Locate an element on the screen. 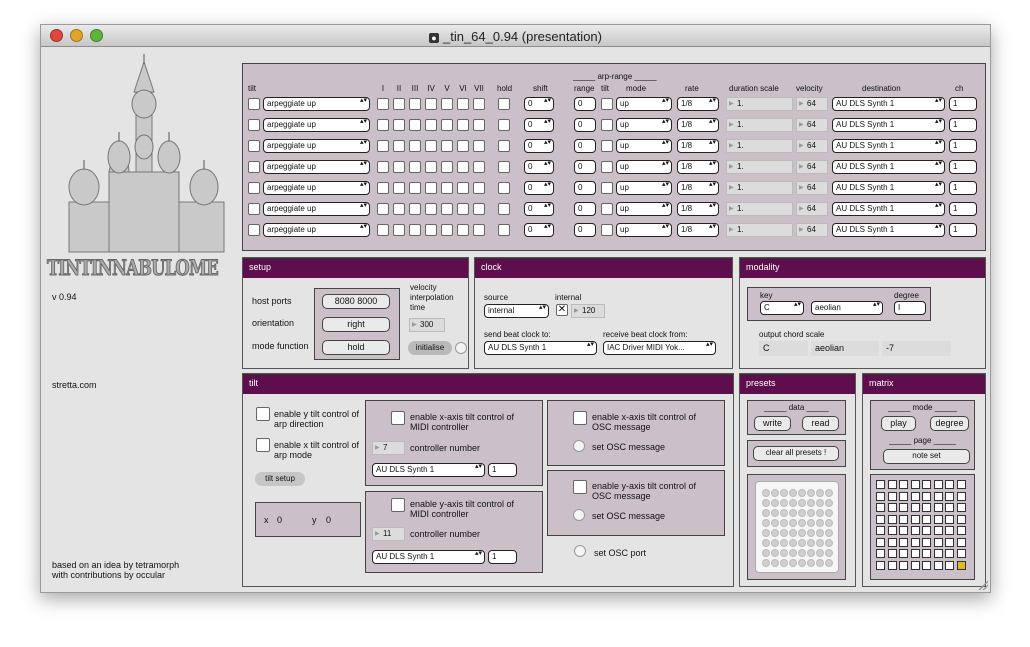 The height and width of the screenshot is (647, 1030). y-midi-checkbox is located at coordinates (398, 505).